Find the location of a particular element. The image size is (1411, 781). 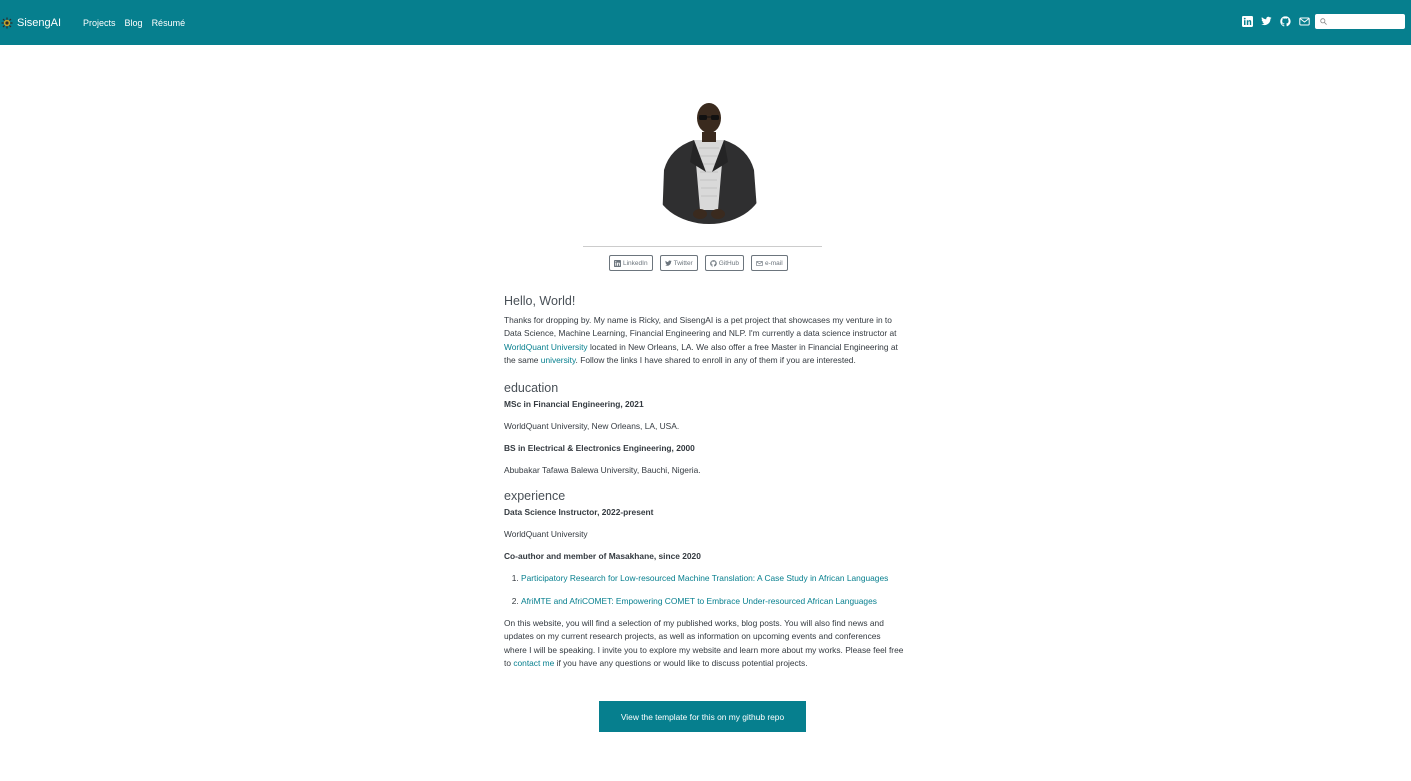

email-button: e-mail is located at coordinates (769, 263).